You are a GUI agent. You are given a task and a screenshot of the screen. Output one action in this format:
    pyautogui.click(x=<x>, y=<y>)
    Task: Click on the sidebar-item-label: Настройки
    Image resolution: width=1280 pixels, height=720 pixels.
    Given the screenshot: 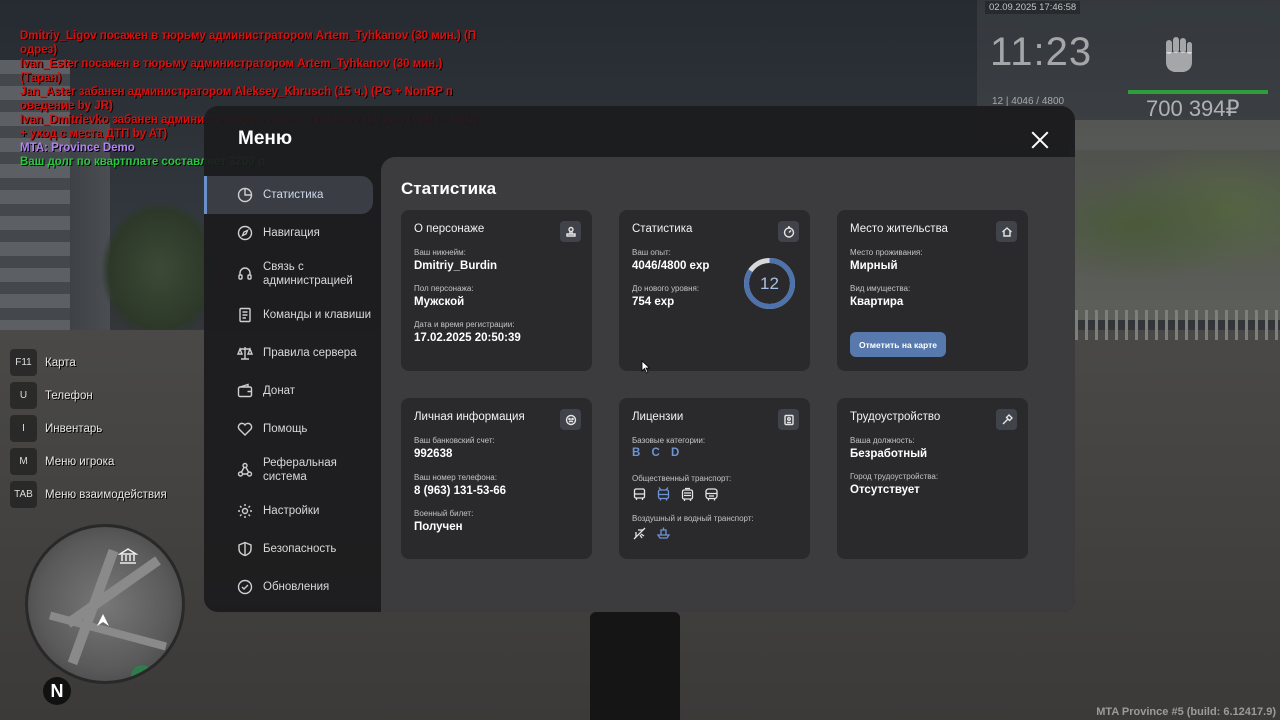 What is the action you would take?
    pyautogui.click(x=291, y=511)
    